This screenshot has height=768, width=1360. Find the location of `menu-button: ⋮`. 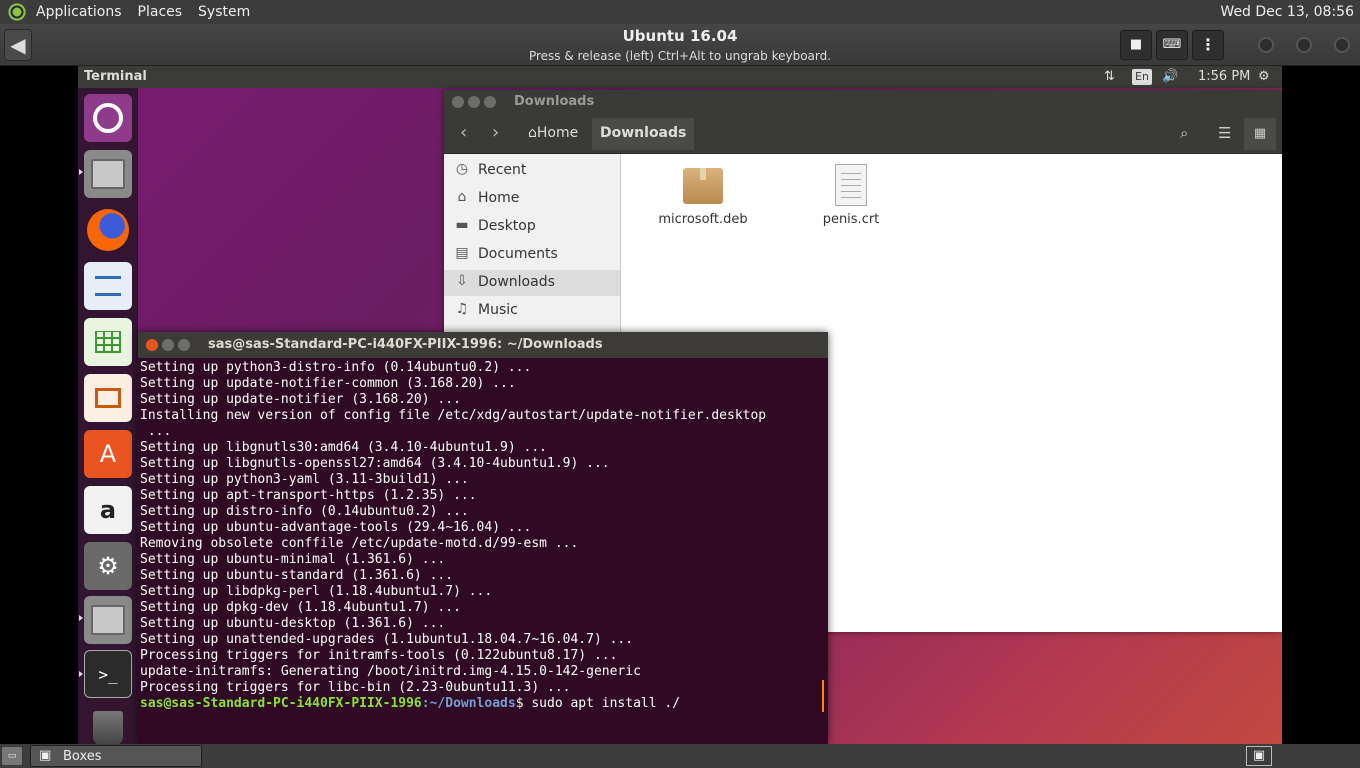

menu-button: ⋮ is located at coordinates (1208, 45).